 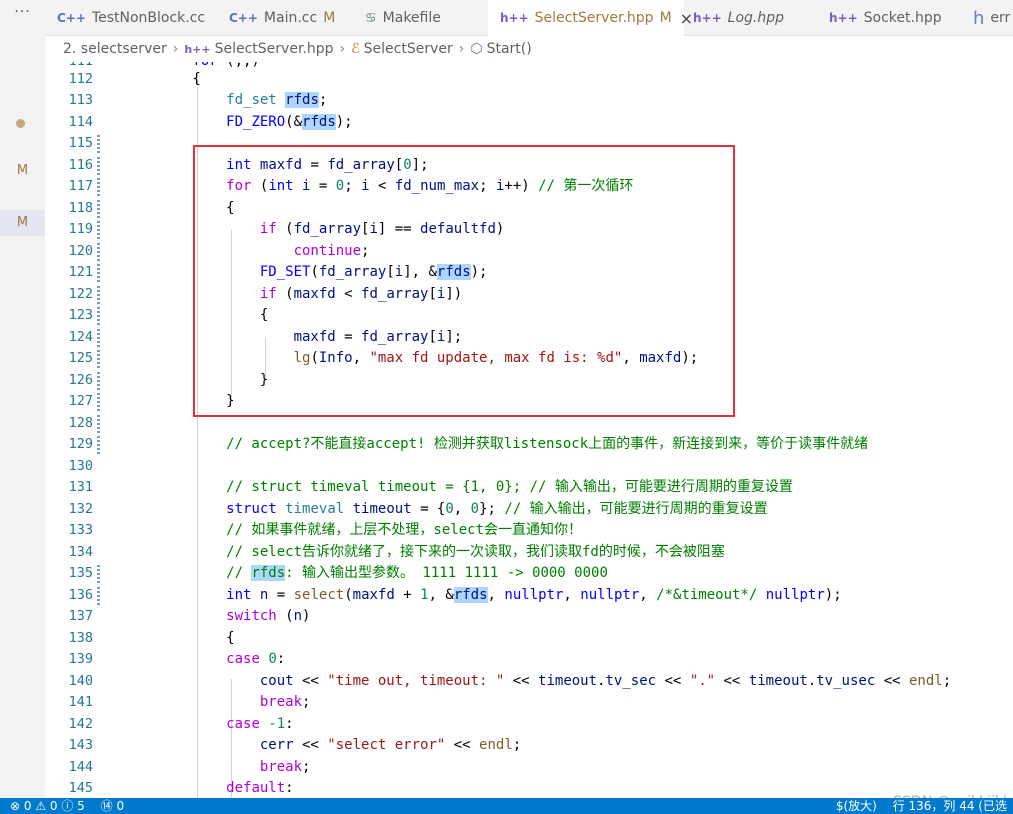 What do you see at coordinates (274, 49) in the screenshot?
I see `breadcrumb-file: SelectServer.hpp` at bounding box center [274, 49].